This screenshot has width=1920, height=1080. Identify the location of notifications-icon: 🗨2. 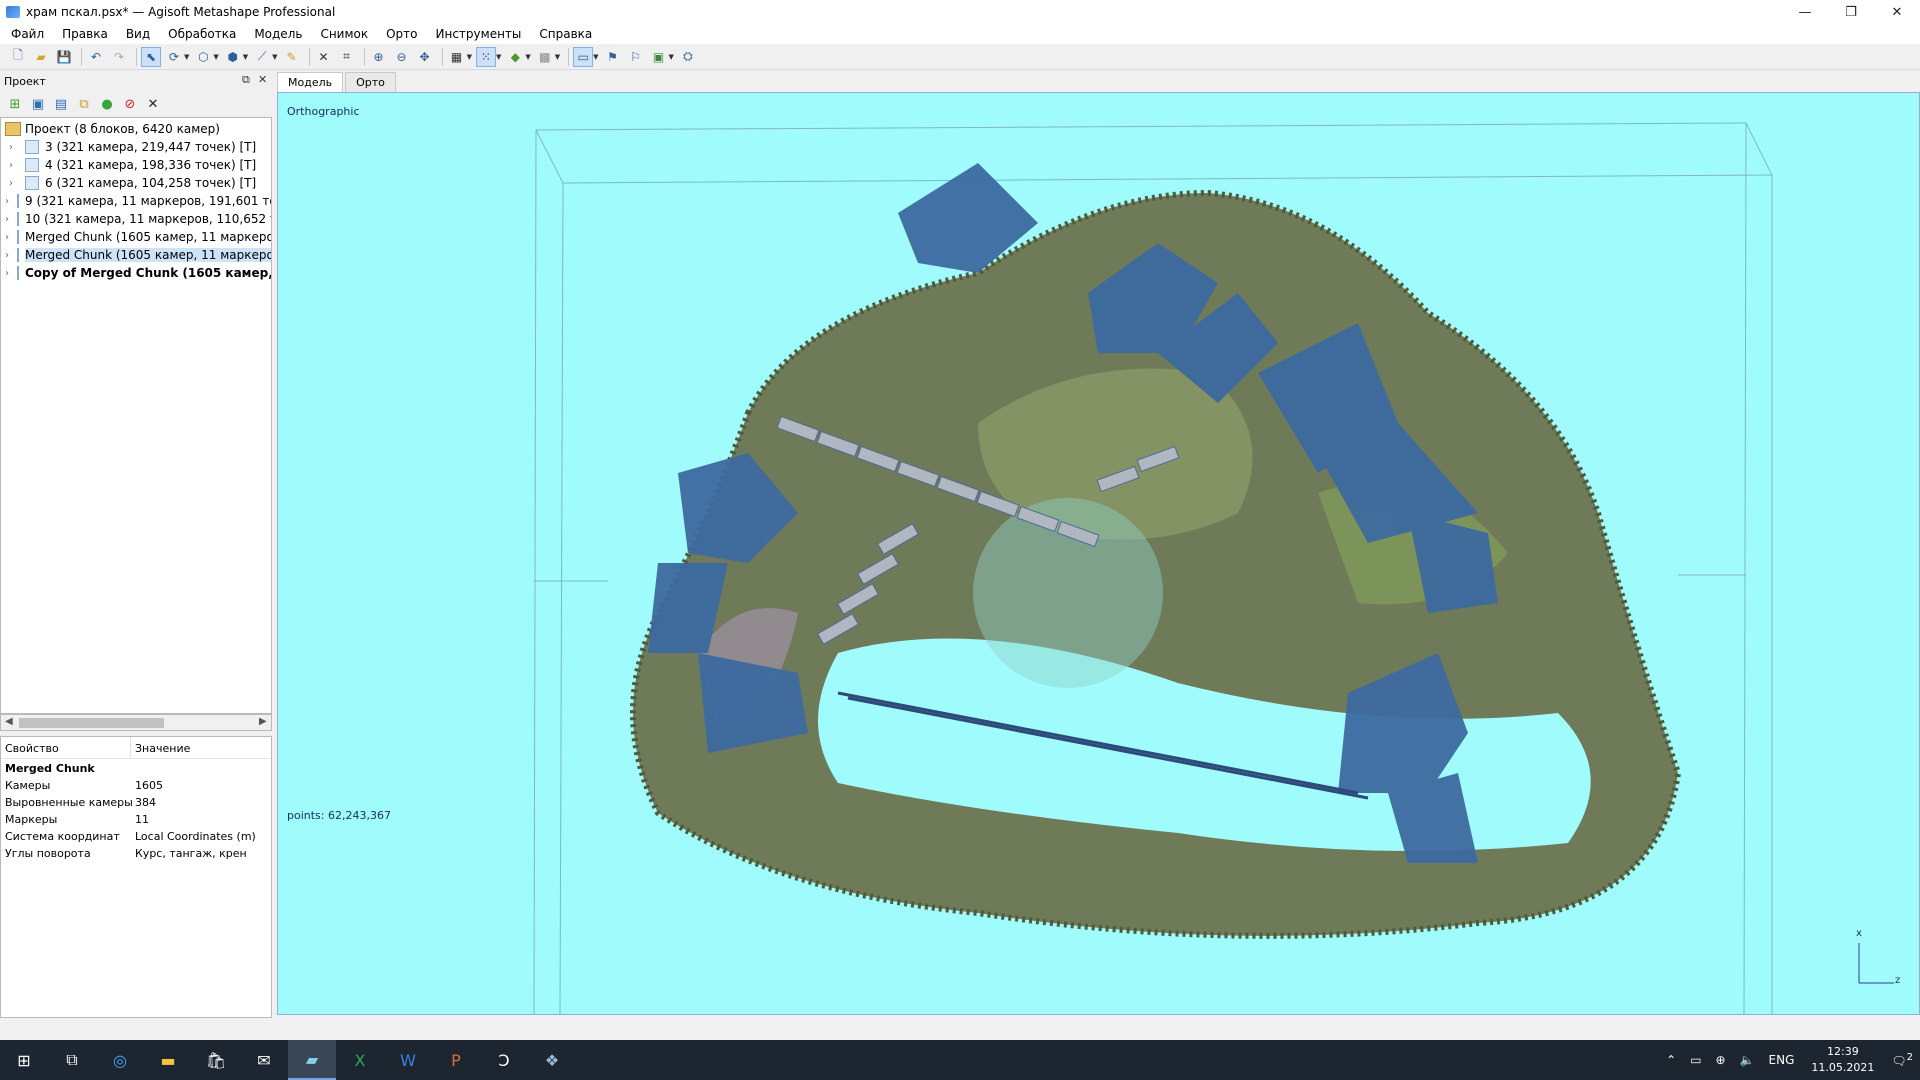
(1902, 1060).